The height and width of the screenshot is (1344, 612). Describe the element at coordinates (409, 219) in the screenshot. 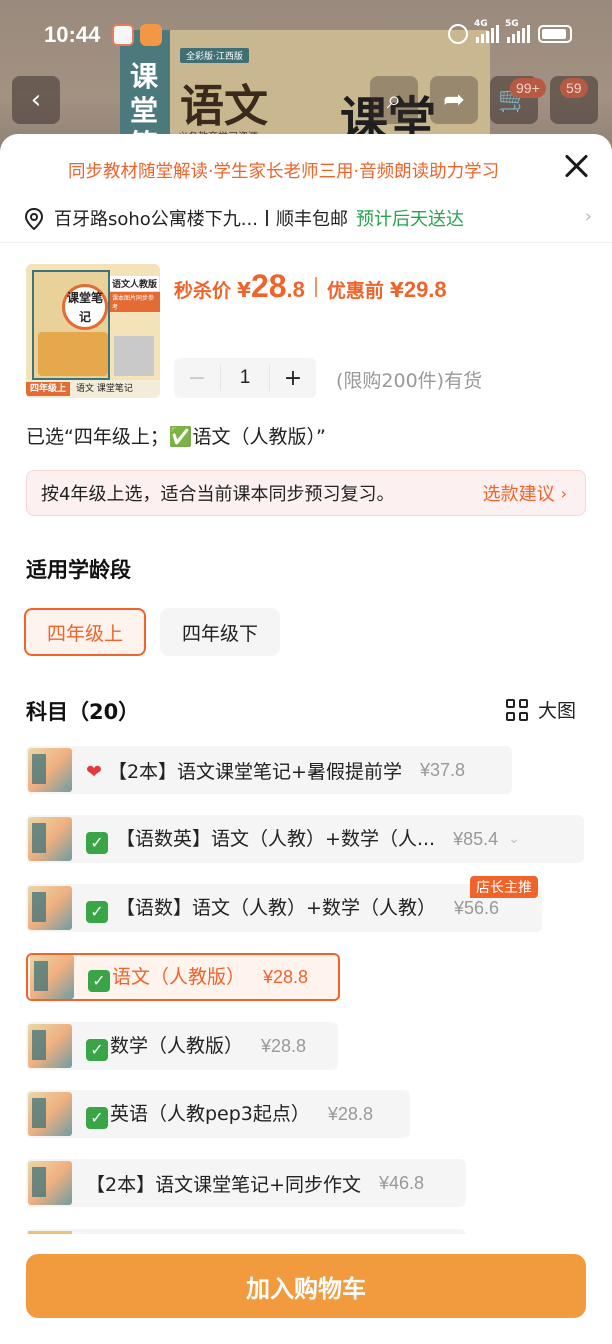

I see `delivery-eta: 预计后天送达` at that location.